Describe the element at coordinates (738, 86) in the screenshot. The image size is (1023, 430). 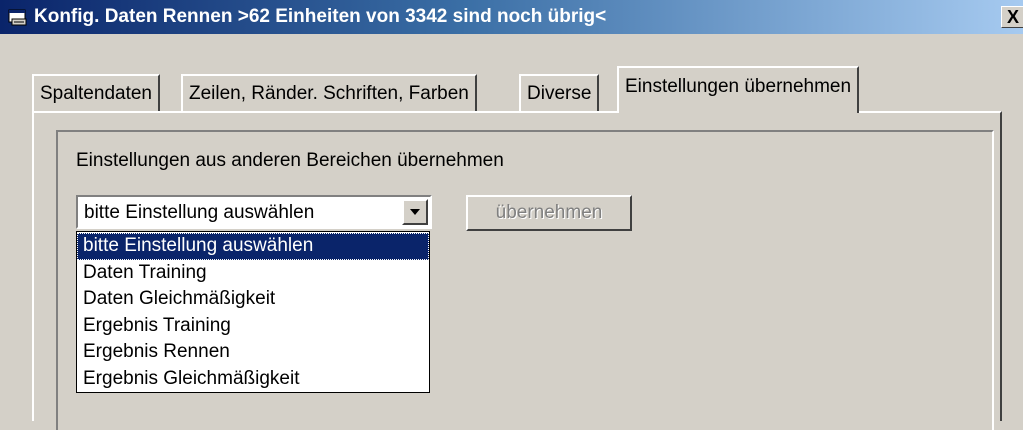
I see `tab-label: Einstellungen übernehmen` at that location.